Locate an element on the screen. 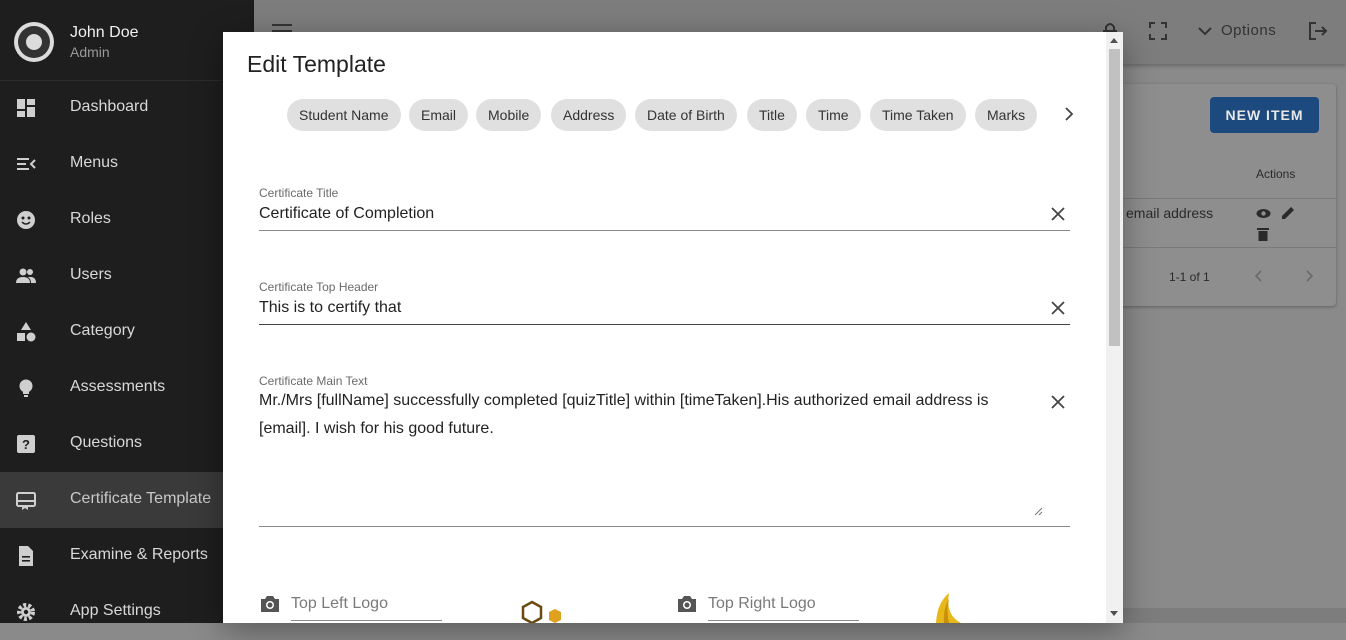 The image size is (1346, 640). sidebar-item-users: Users is located at coordinates (127, 276).